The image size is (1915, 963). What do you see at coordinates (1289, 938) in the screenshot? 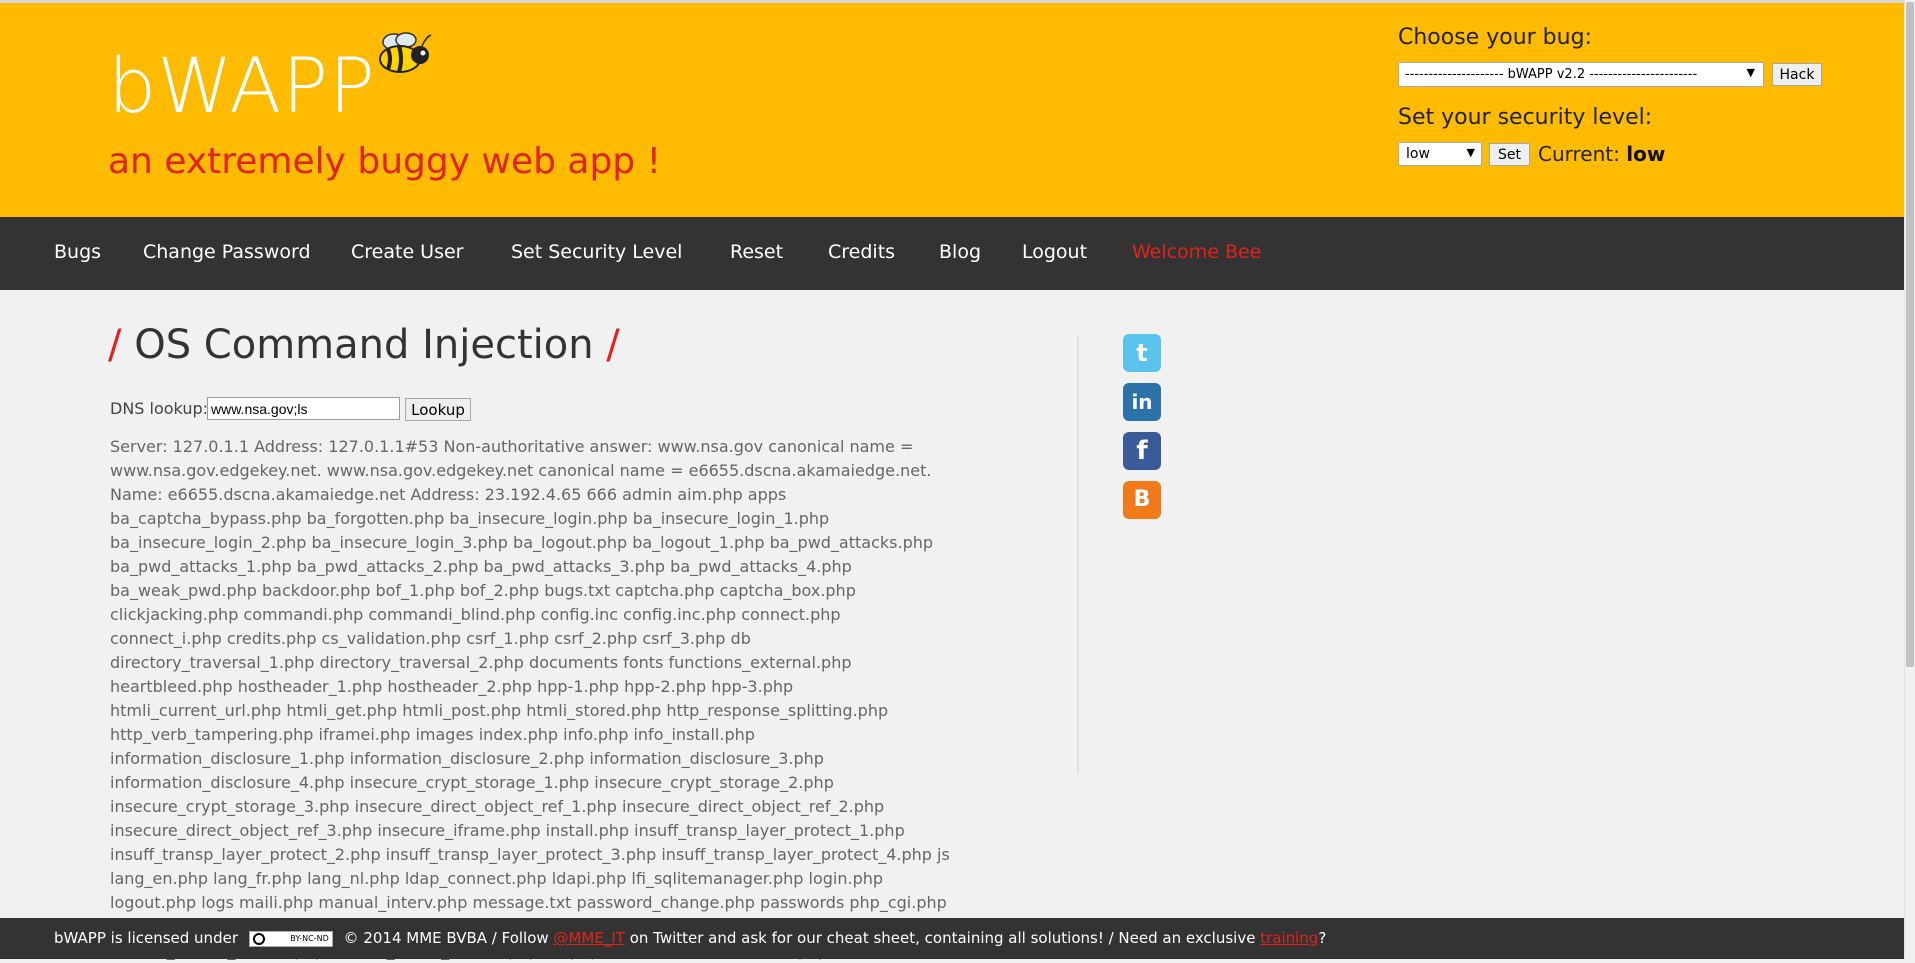
I see `training-link: training` at bounding box center [1289, 938].